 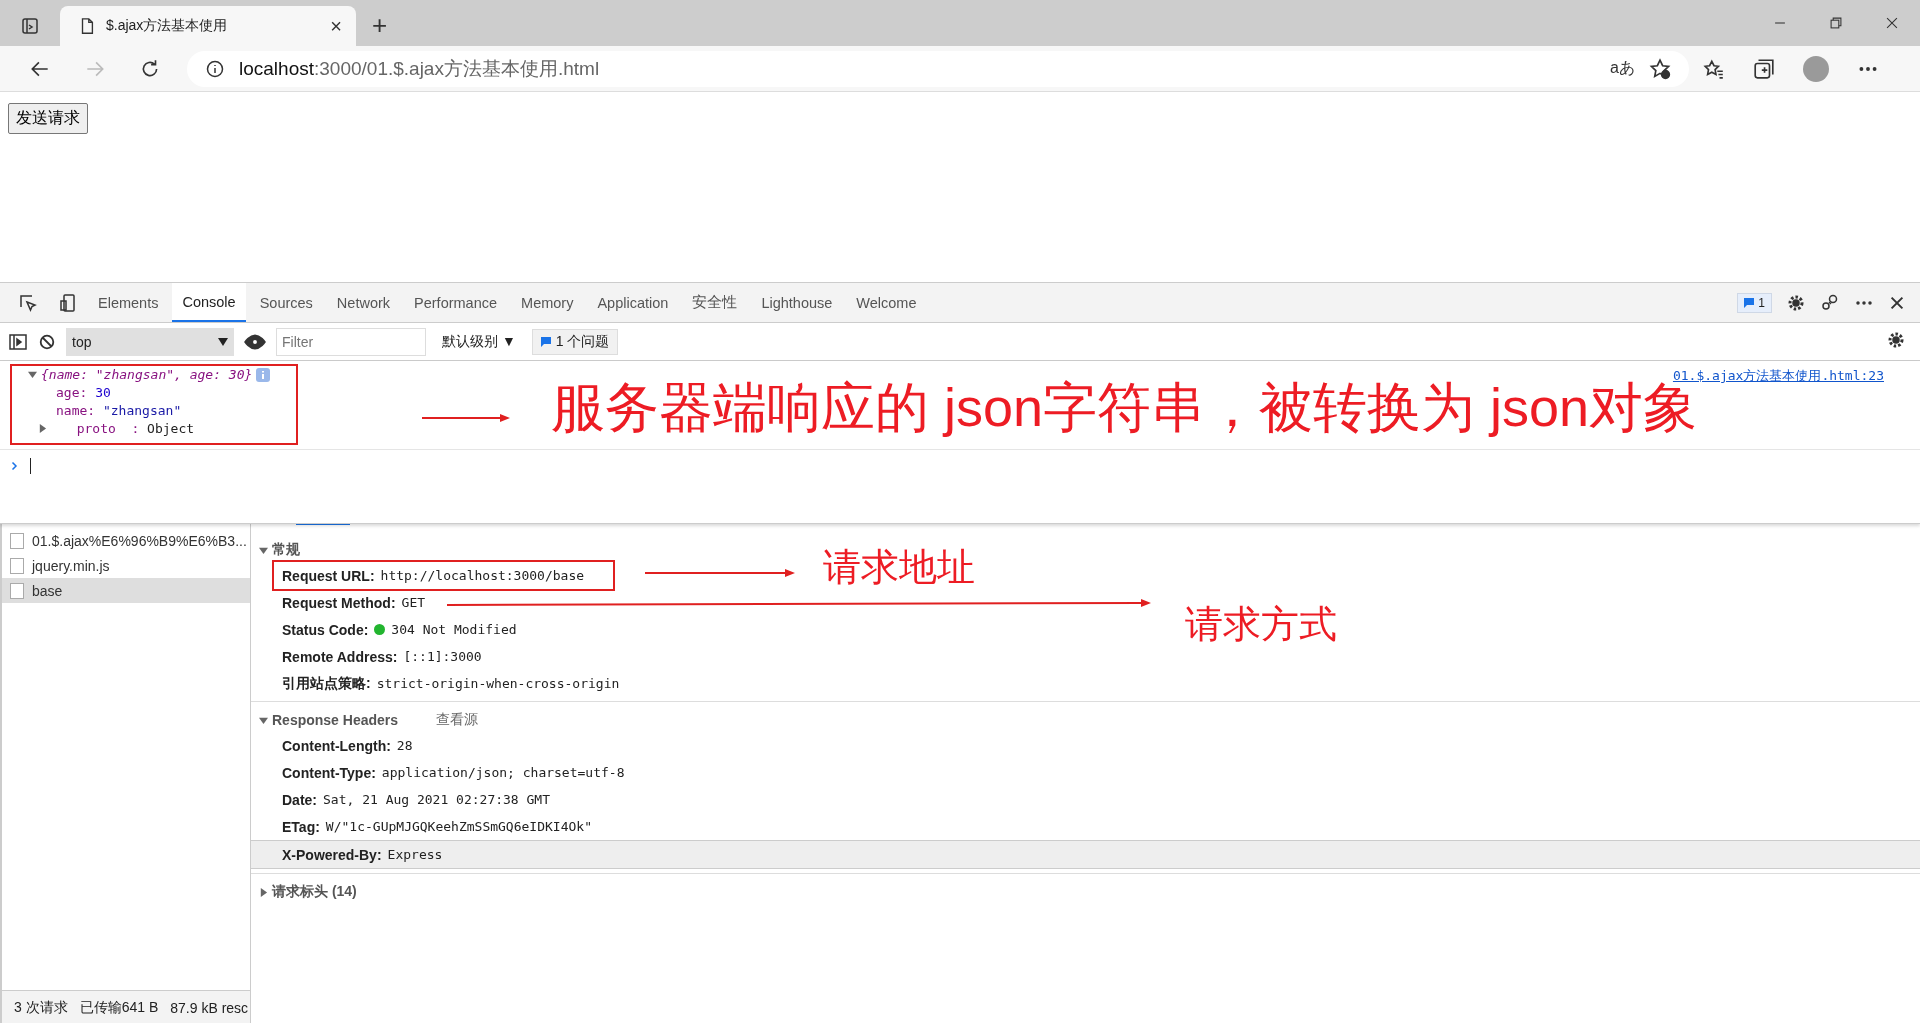 I want to click on header-value: Sat, 21 Aug 2021 02:27:38 GMT, so click(x=436, y=799).